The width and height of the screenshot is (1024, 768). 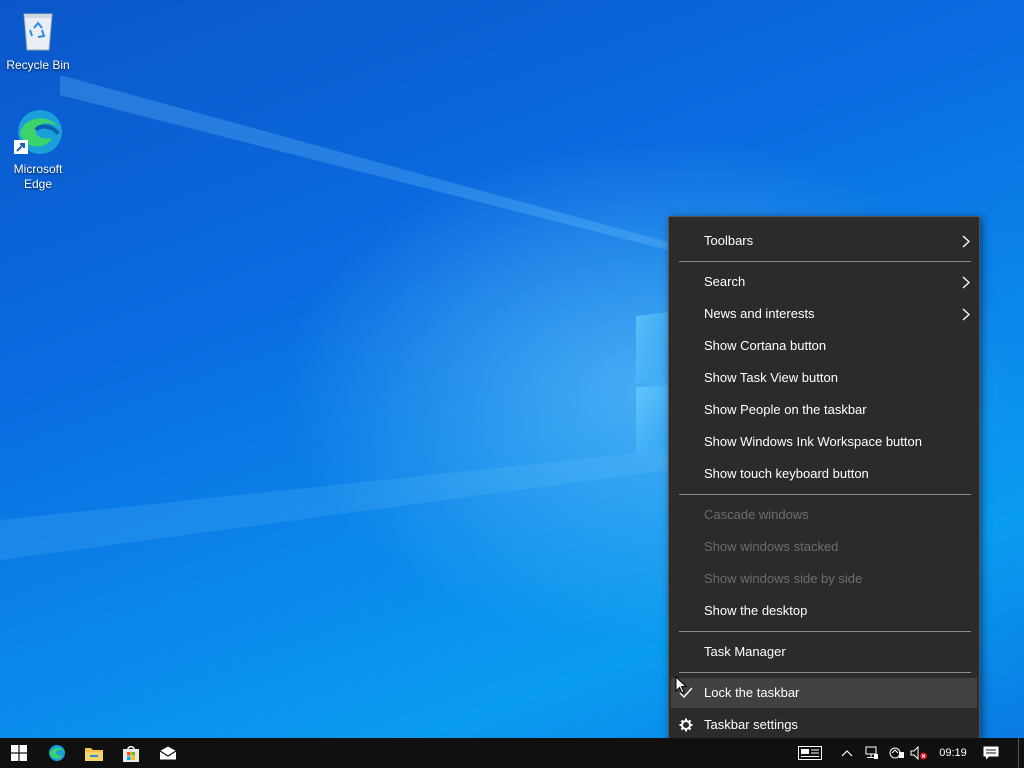 I want to click on menu-item-label: Task Manager, so click(x=745, y=651).